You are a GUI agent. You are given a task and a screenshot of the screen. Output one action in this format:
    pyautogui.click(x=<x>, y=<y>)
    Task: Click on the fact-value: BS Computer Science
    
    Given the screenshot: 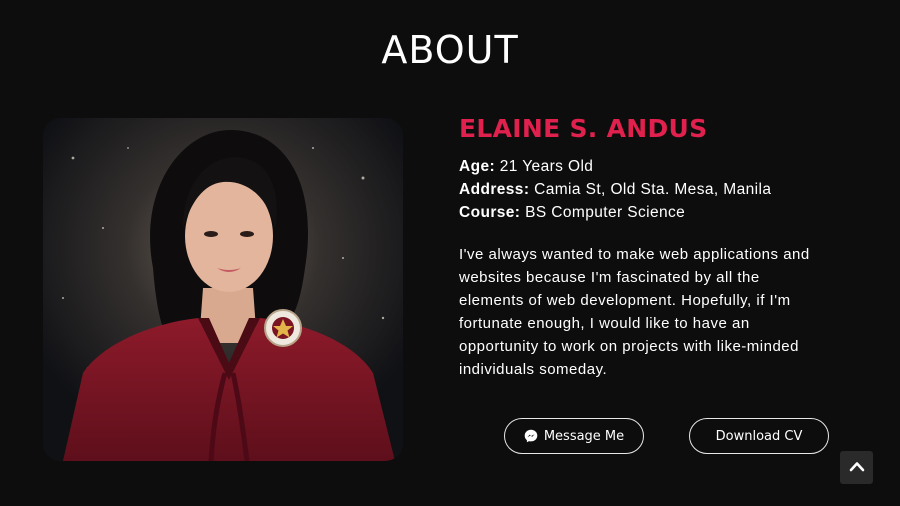 What is the action you would take?
    pyautogui.click(x=605, y=212)
    